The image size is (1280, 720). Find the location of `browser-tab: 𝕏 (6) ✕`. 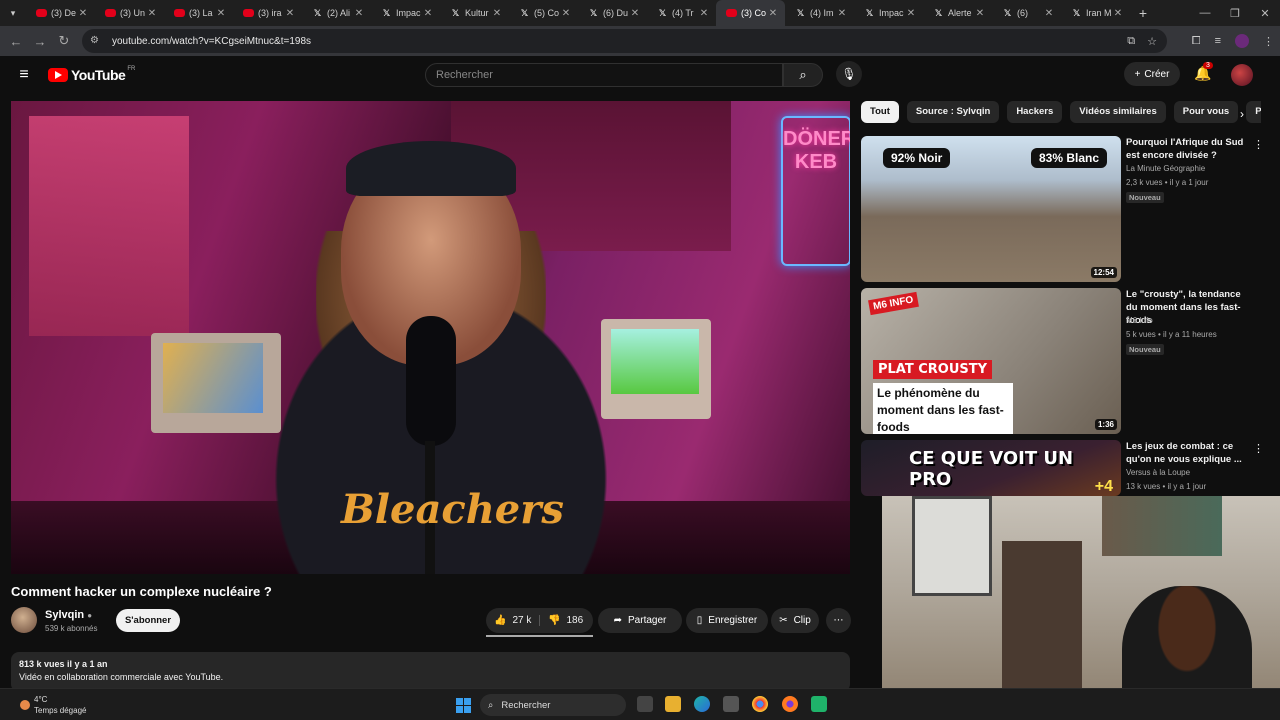

browser-tab: 𝕏 (6) ✕ is located at coordinates (1026, 13).